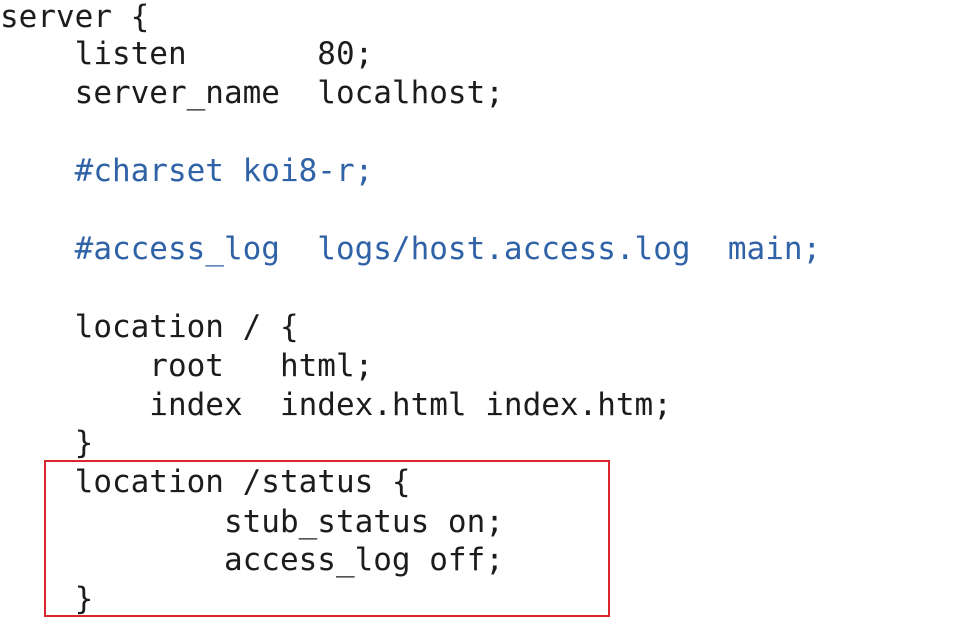 The image size is (977, 630). I want to click on code-line-server-open: server {, so click(75, 17).